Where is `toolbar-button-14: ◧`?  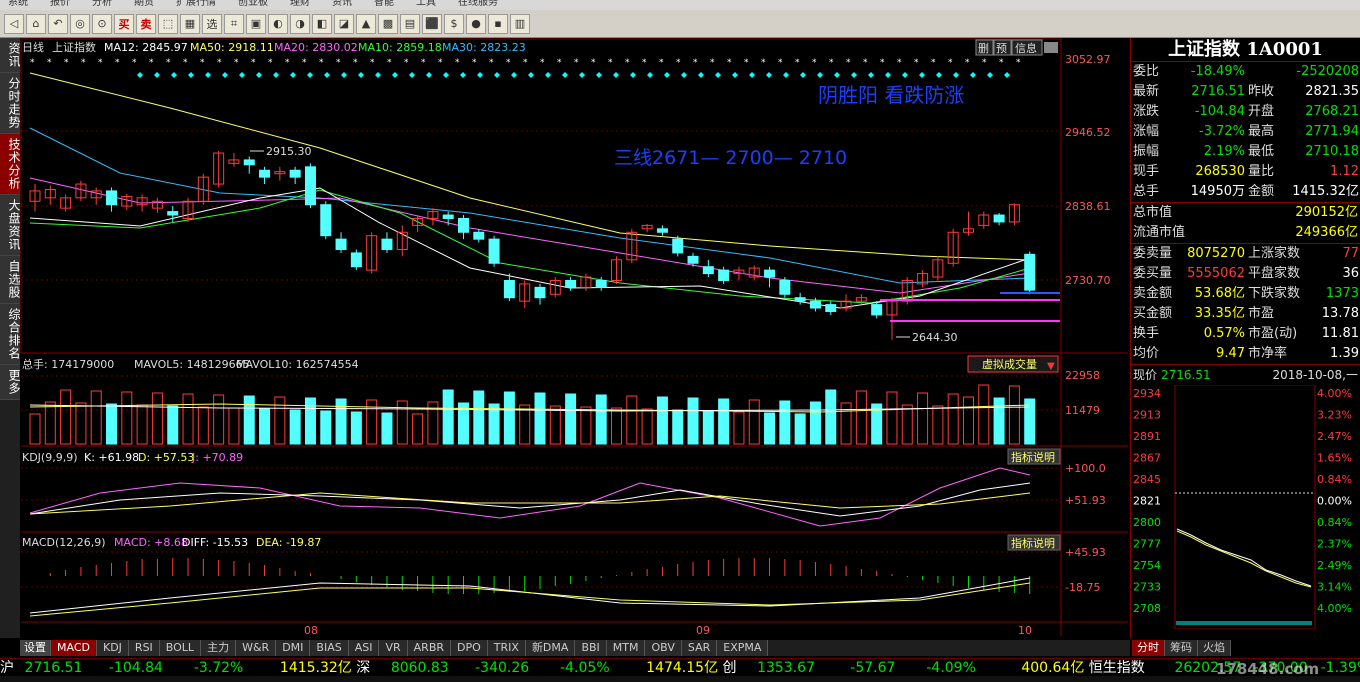
toolbar-button-14: ◧ is located at coordinates (322, 23).